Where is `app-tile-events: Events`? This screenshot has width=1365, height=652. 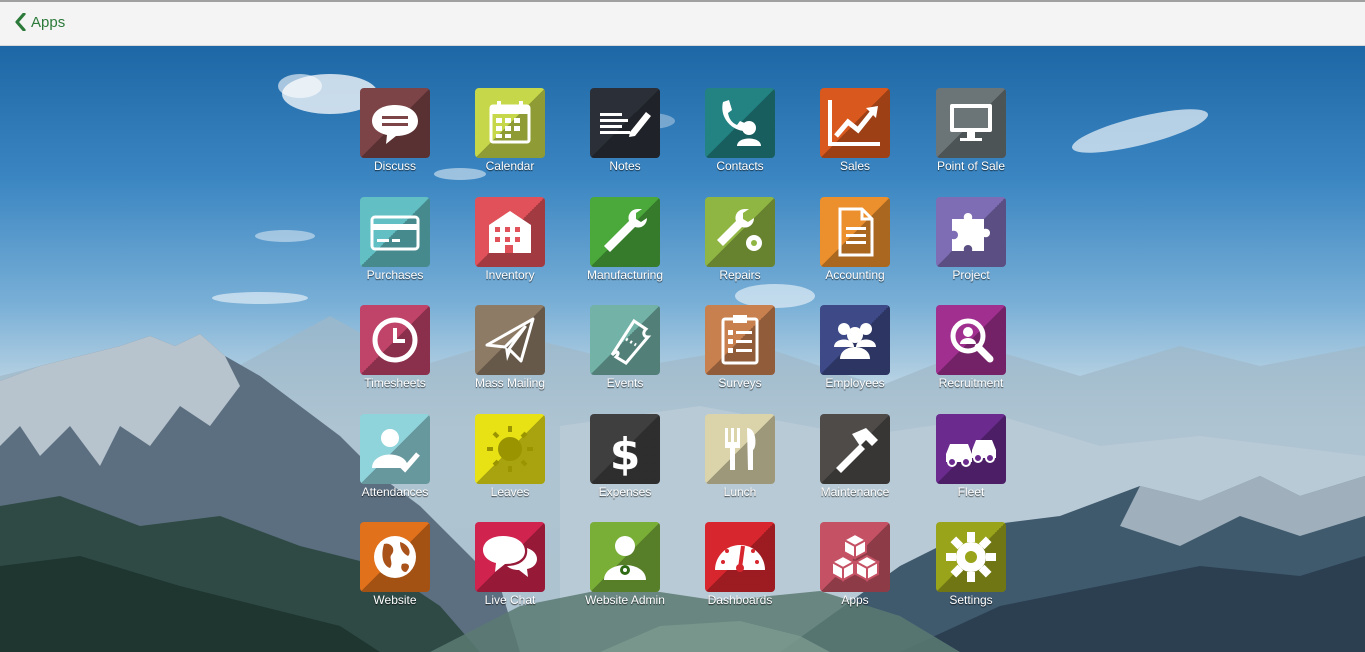 app-tile-events: Events is located at coordinates (625, 355).